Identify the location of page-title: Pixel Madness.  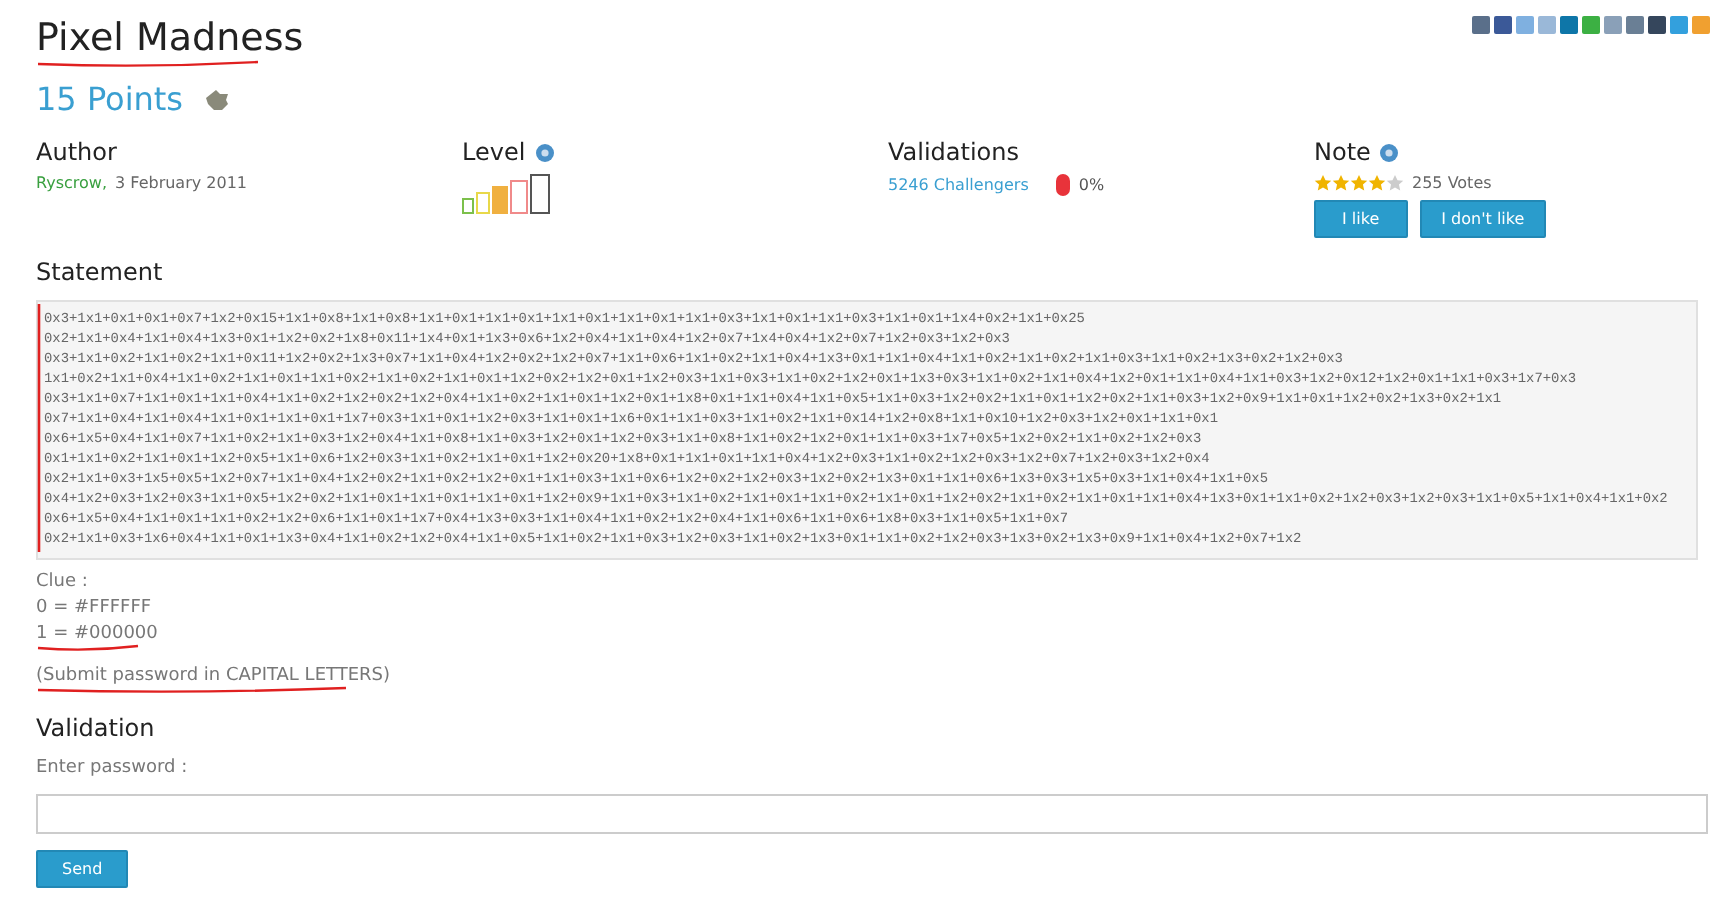
(170, 38).